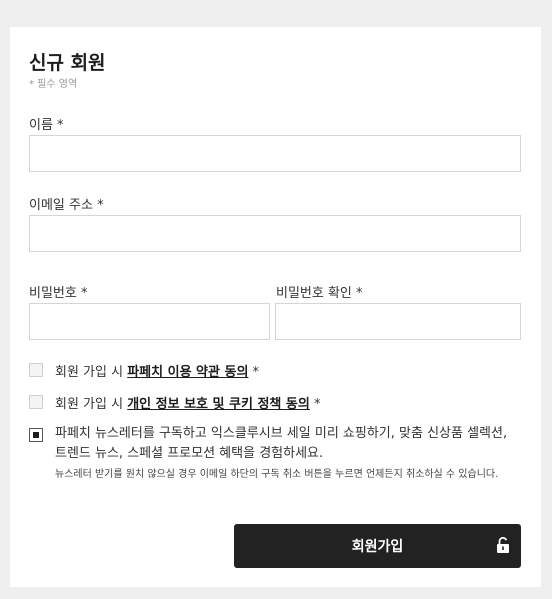 The height and width of the screenshot is (599, 552). I want to click on privacy-consent-text: 회원 가입 시 개인 정보 보호 및 쿠키 정책 동의 *, so click(187, 402).